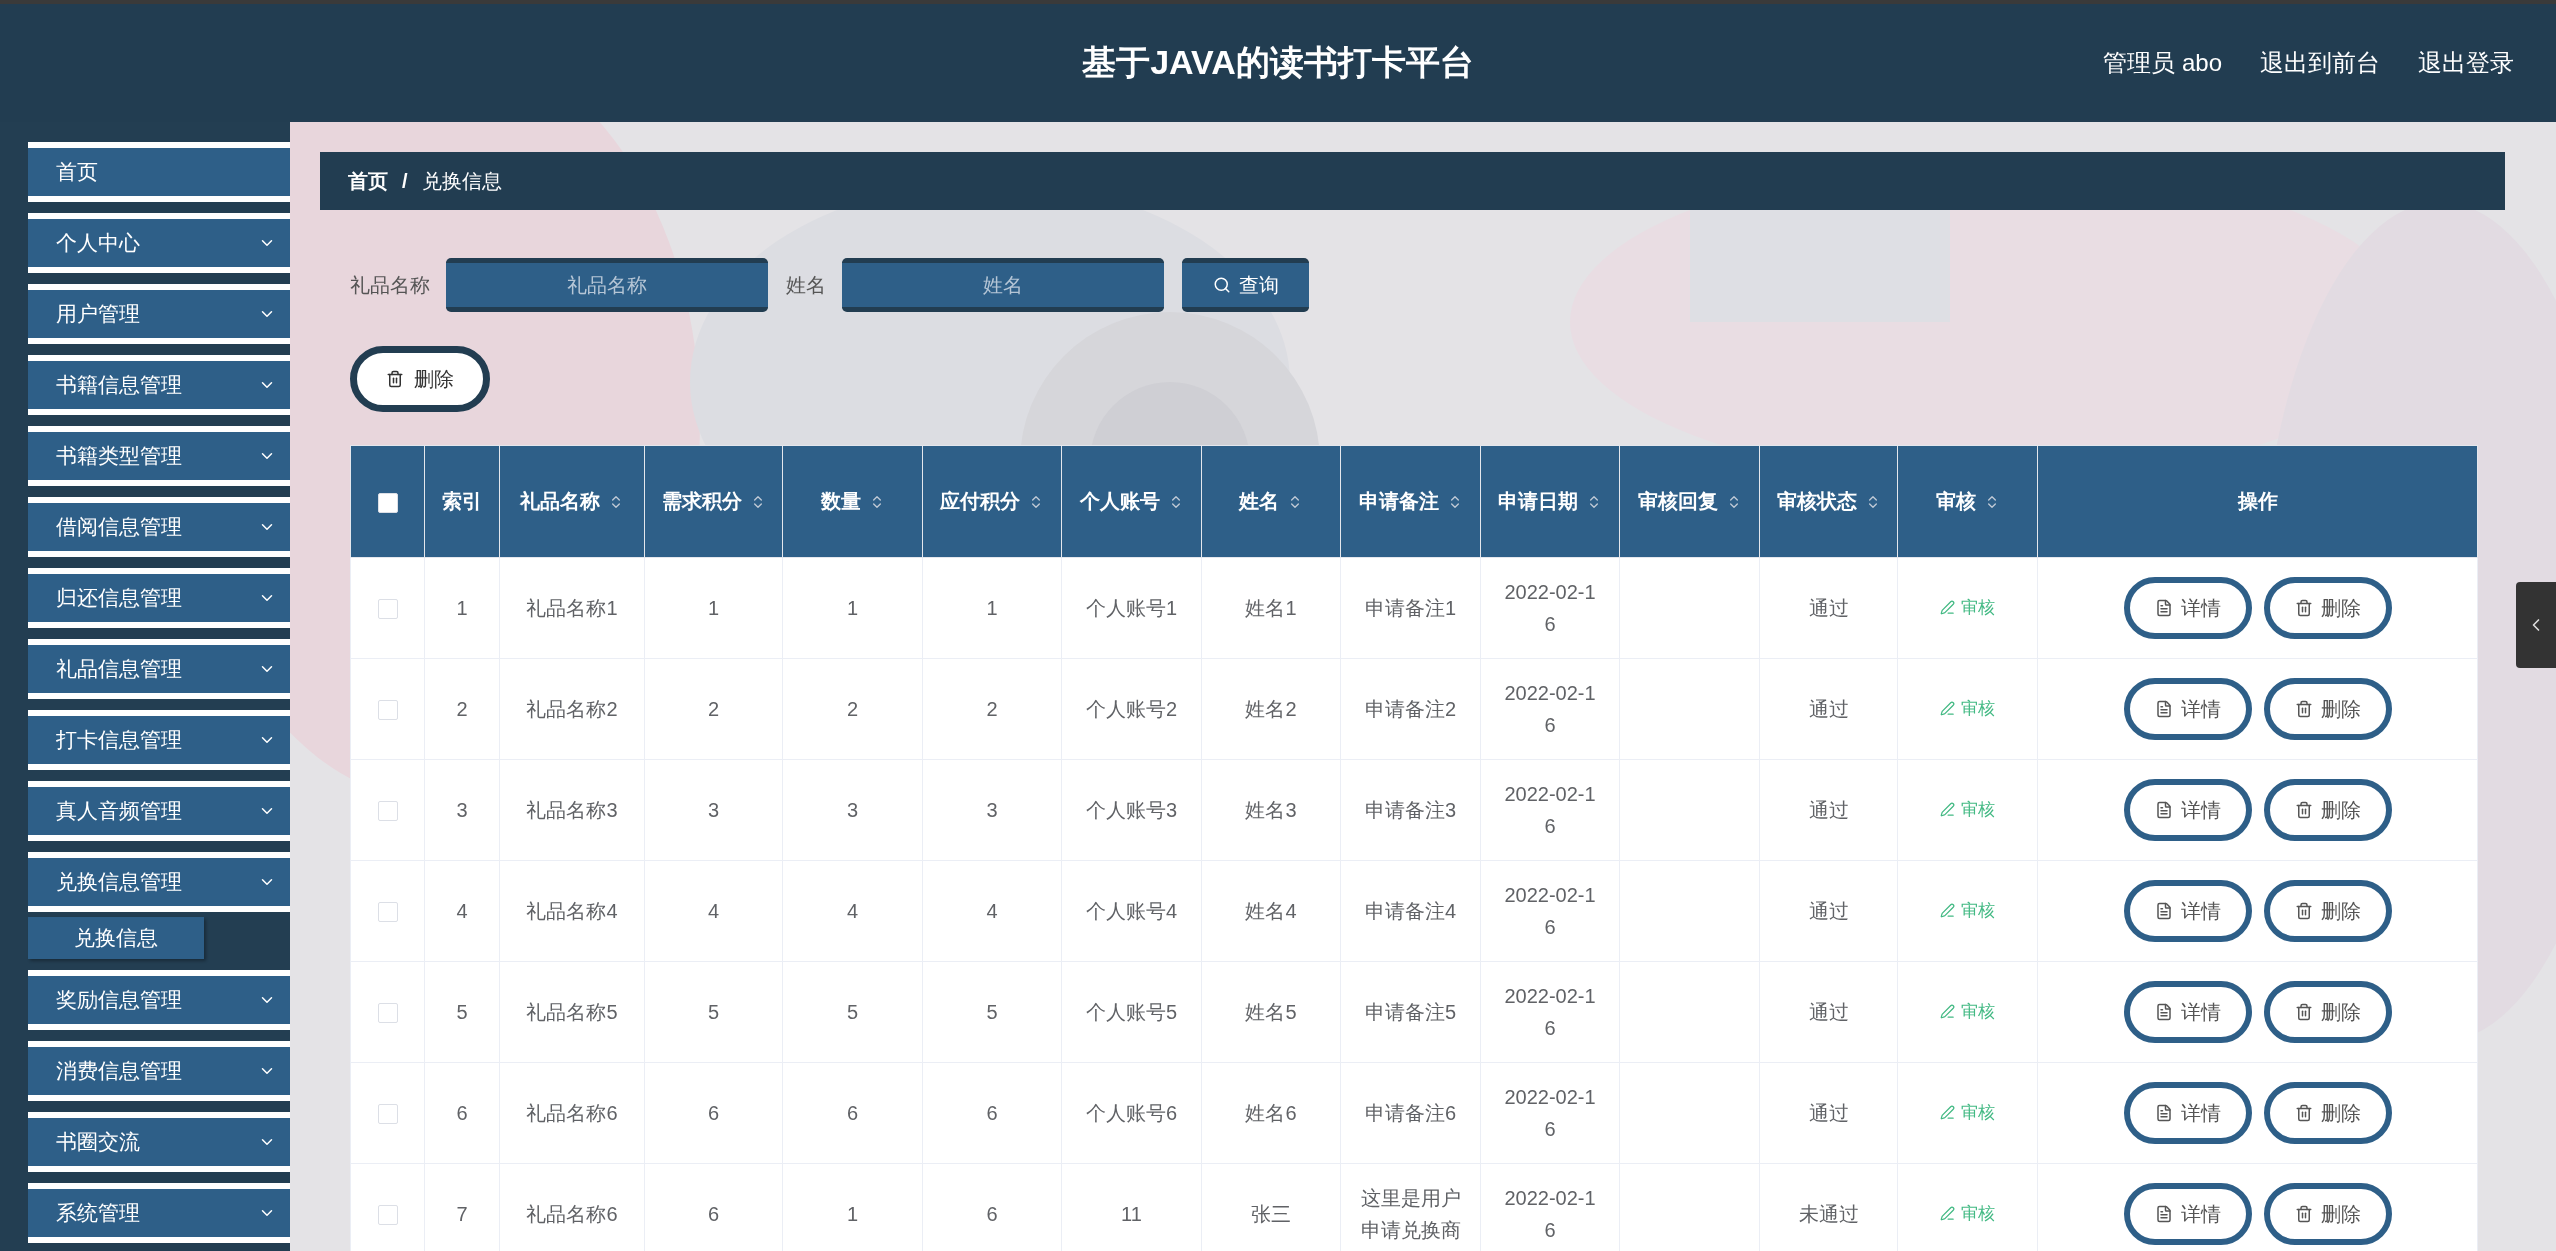  What do you see at coordinates (1131, 1214) in the screenshot?
I see `table-cell-text: 11` at bounding box center [1131, 1214].